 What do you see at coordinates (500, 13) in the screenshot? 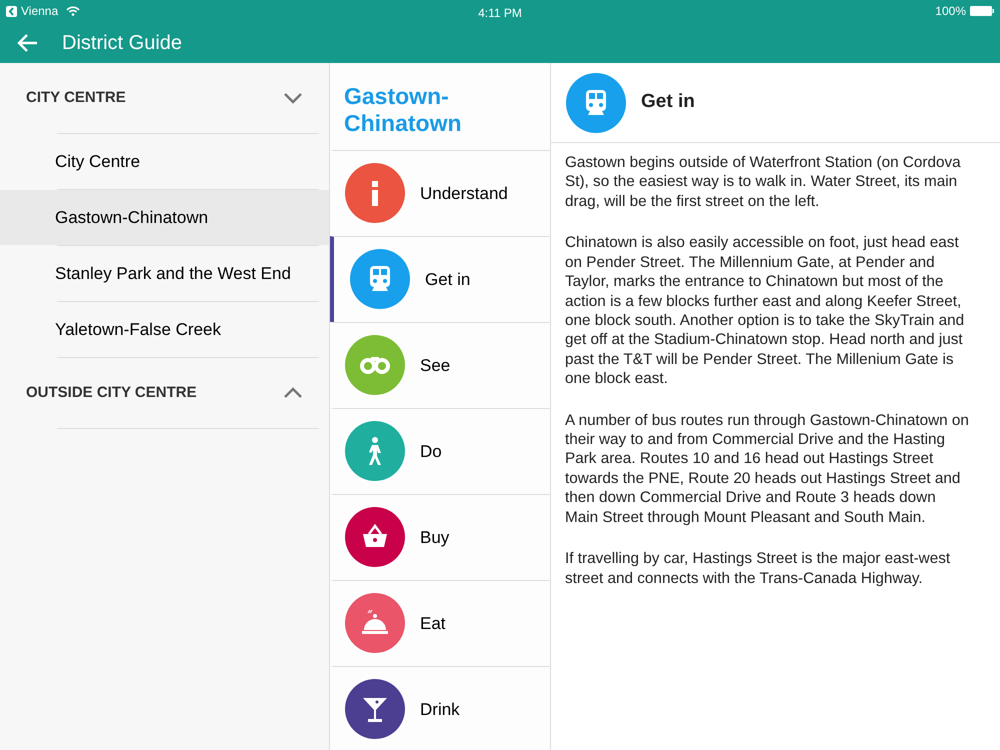
I see `status-time: 4:11 PM` at bounding box center [500, 13].